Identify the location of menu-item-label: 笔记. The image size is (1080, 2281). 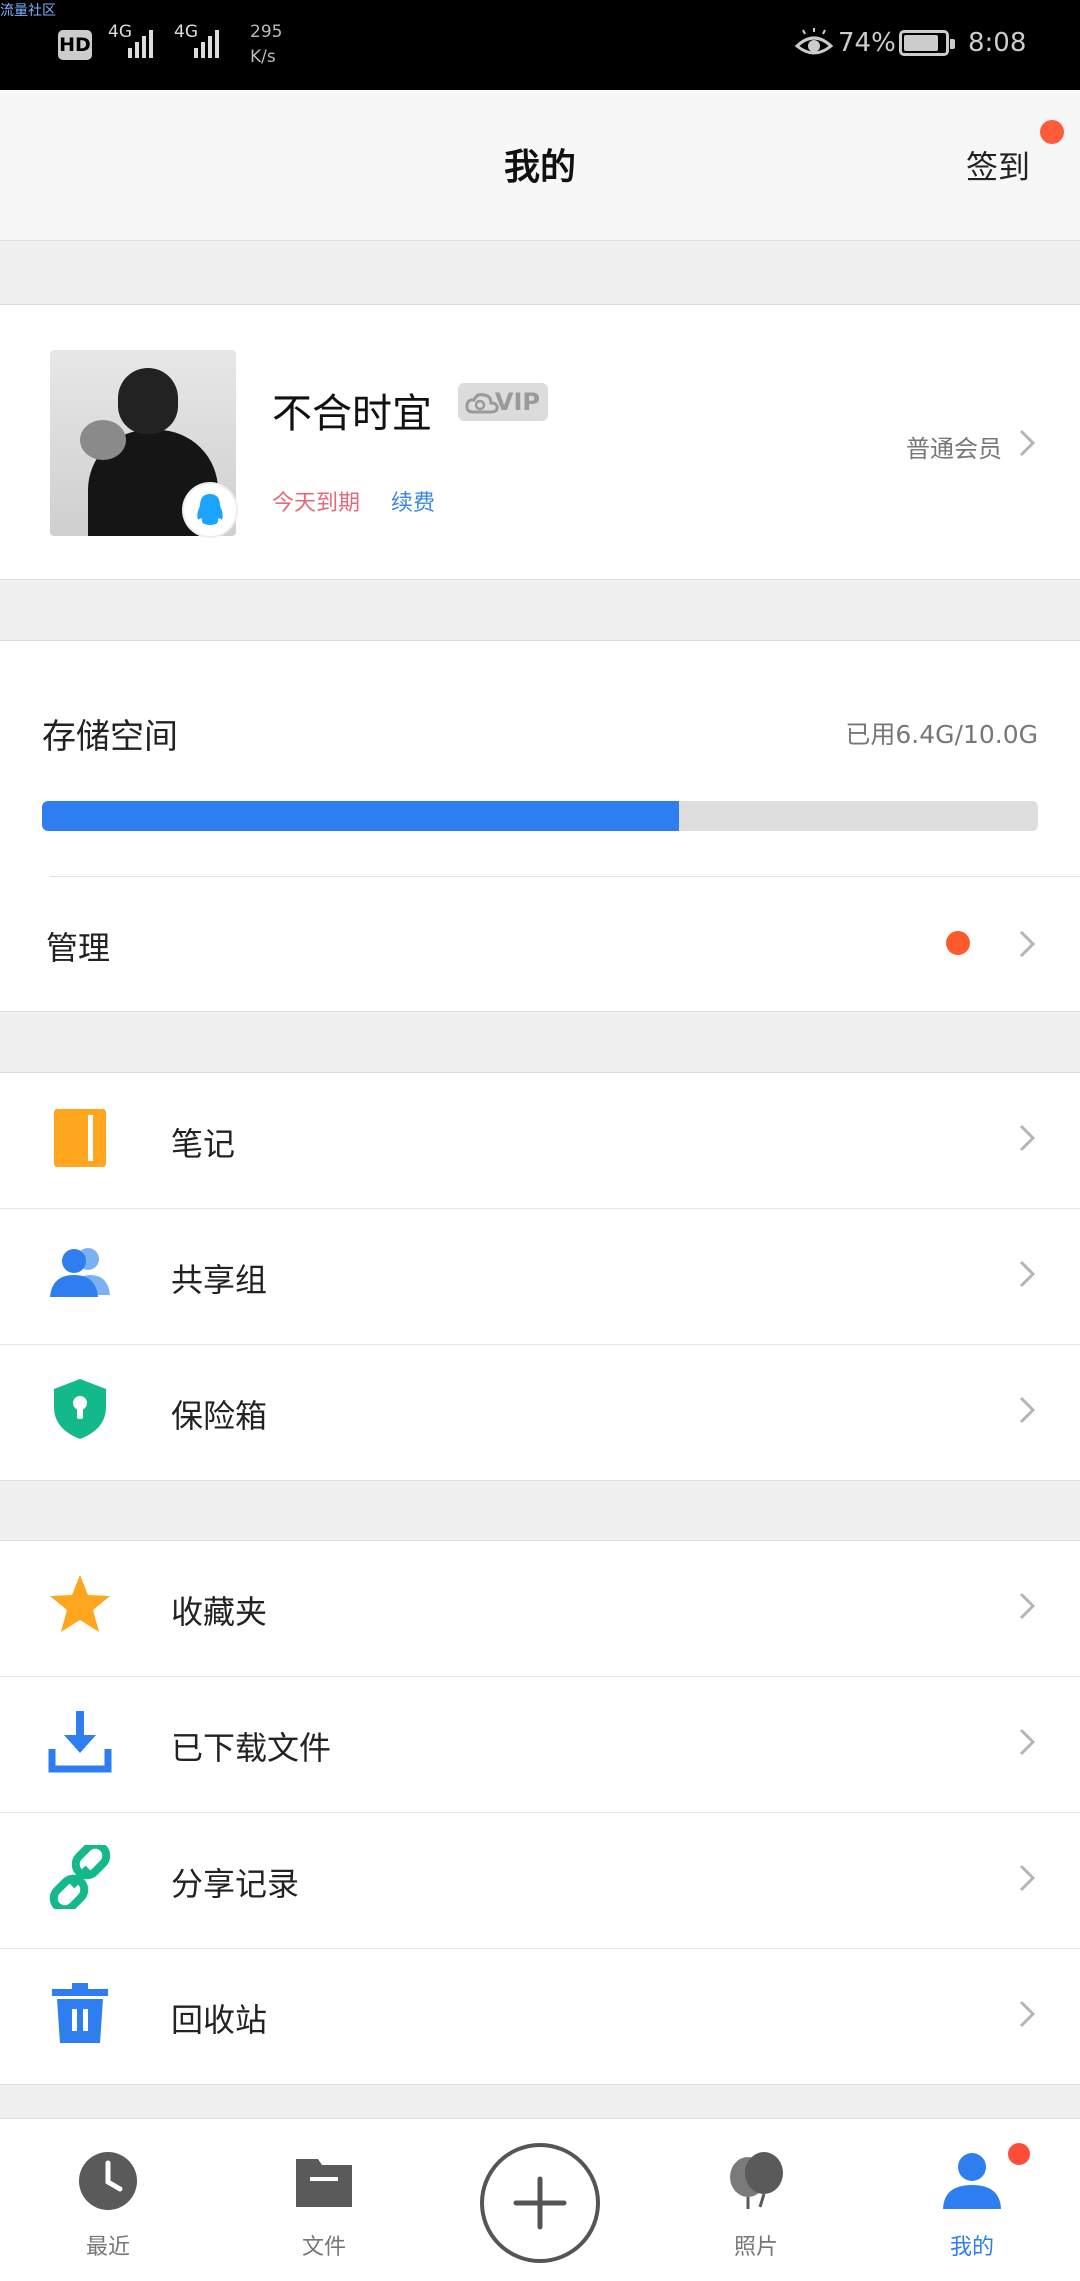
(203, 1144).